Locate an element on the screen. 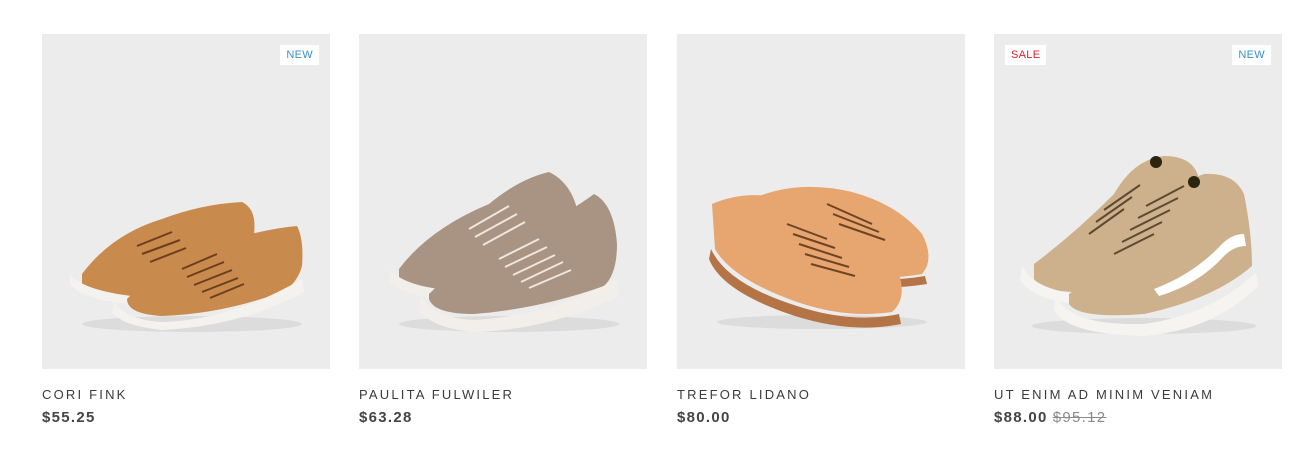 This screenshot has height=459, width=1311. tan-leather-low-top-sneakers-image is located at coordinates (187, 267).